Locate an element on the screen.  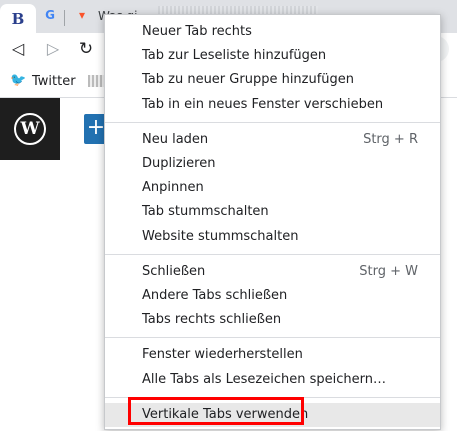
wordpress-logo-button: W is located at coordinates (30, 129).